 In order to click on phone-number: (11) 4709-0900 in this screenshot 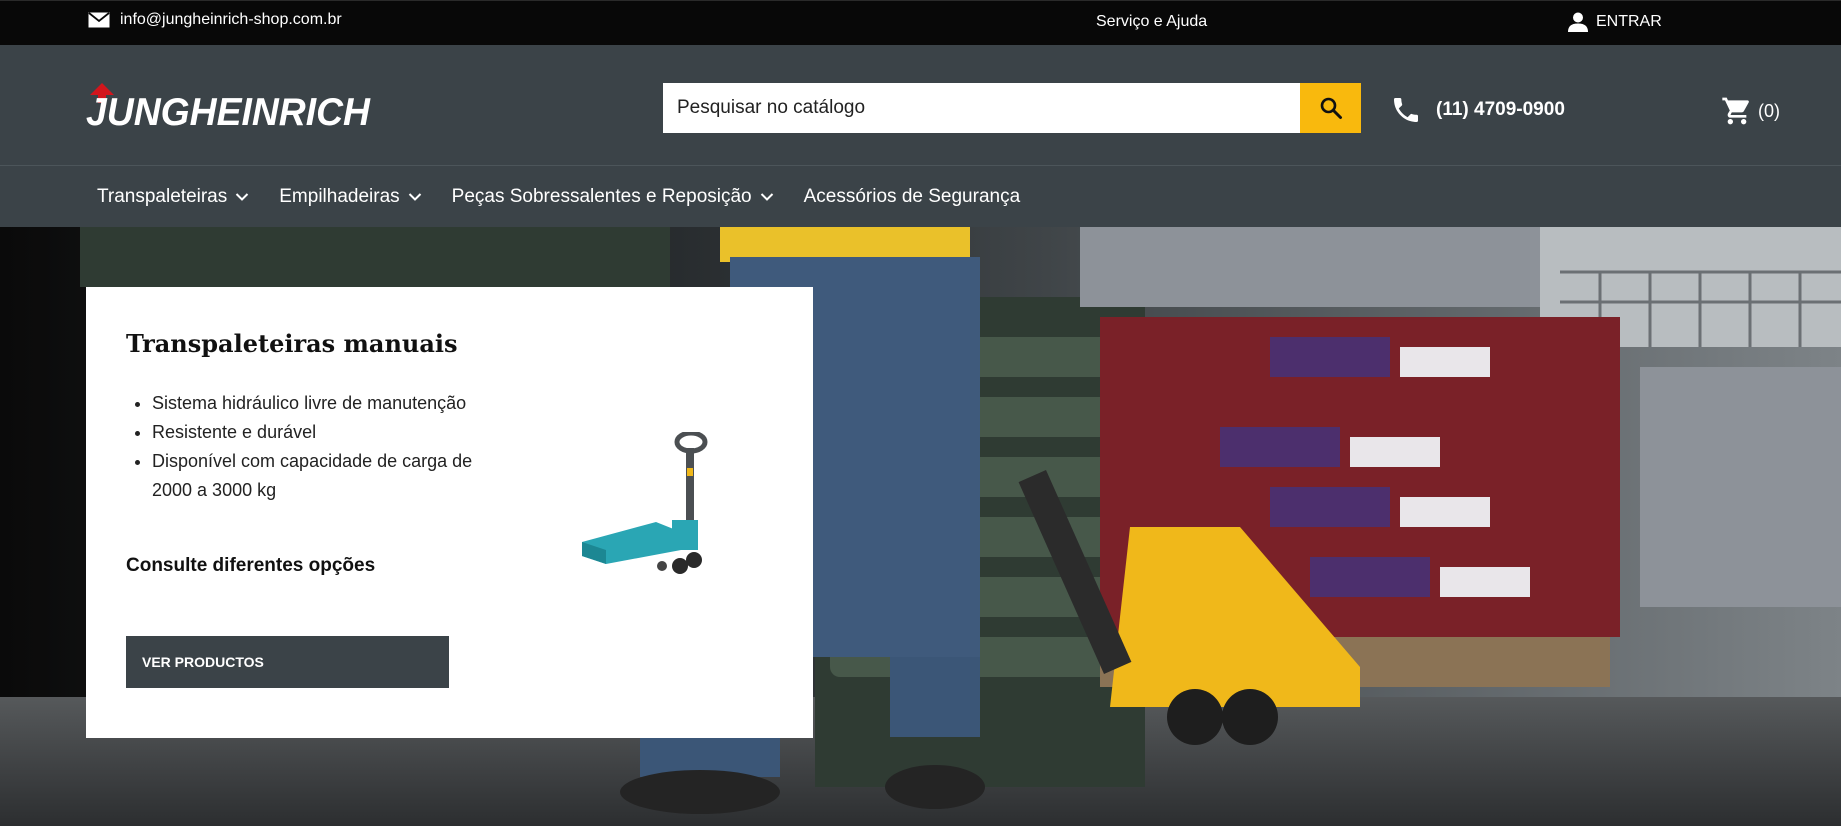, I will do `click(1500, 109)`.